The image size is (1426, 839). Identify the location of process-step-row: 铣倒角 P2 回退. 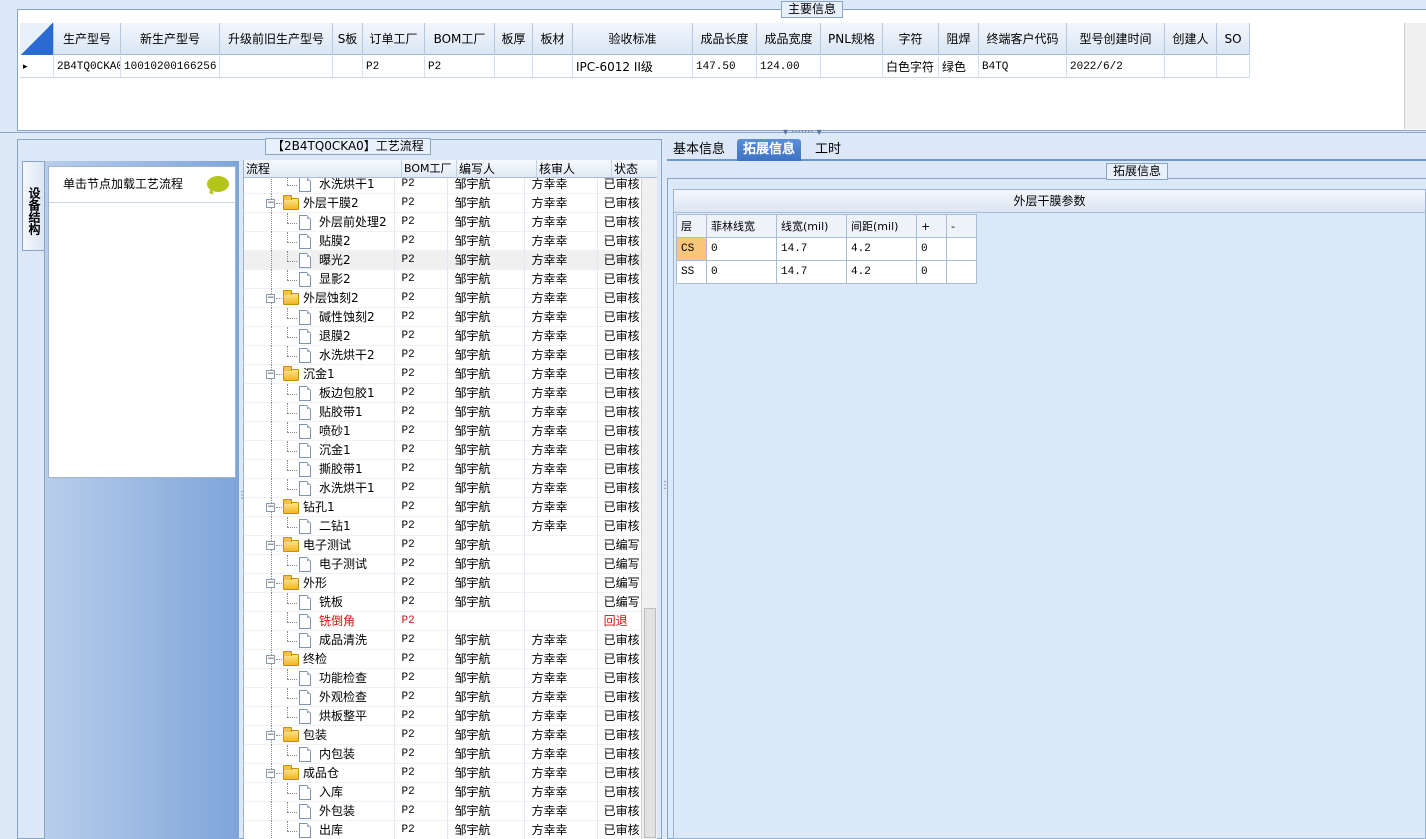
(443, 621).